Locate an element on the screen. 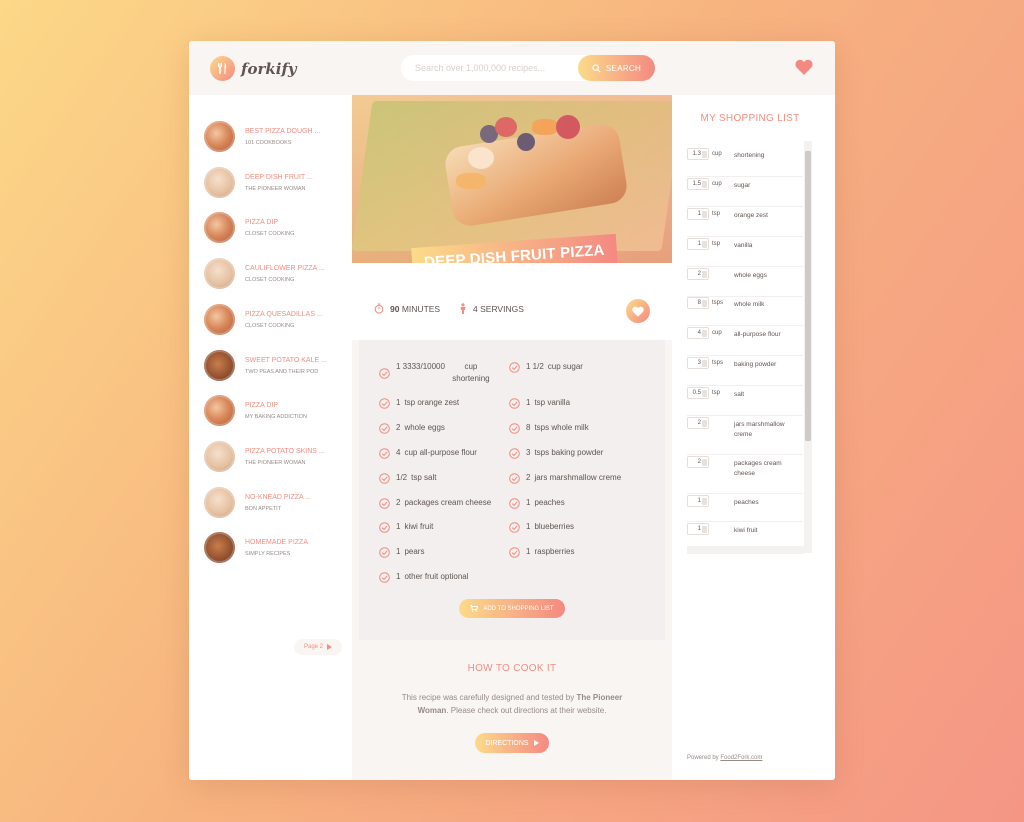 Image resolution: width=1024 pixels, height=822 pixels. result-item: PIZZA QUESADILLAS ... CLOSET COOKING is located at coordinates (274, 319).